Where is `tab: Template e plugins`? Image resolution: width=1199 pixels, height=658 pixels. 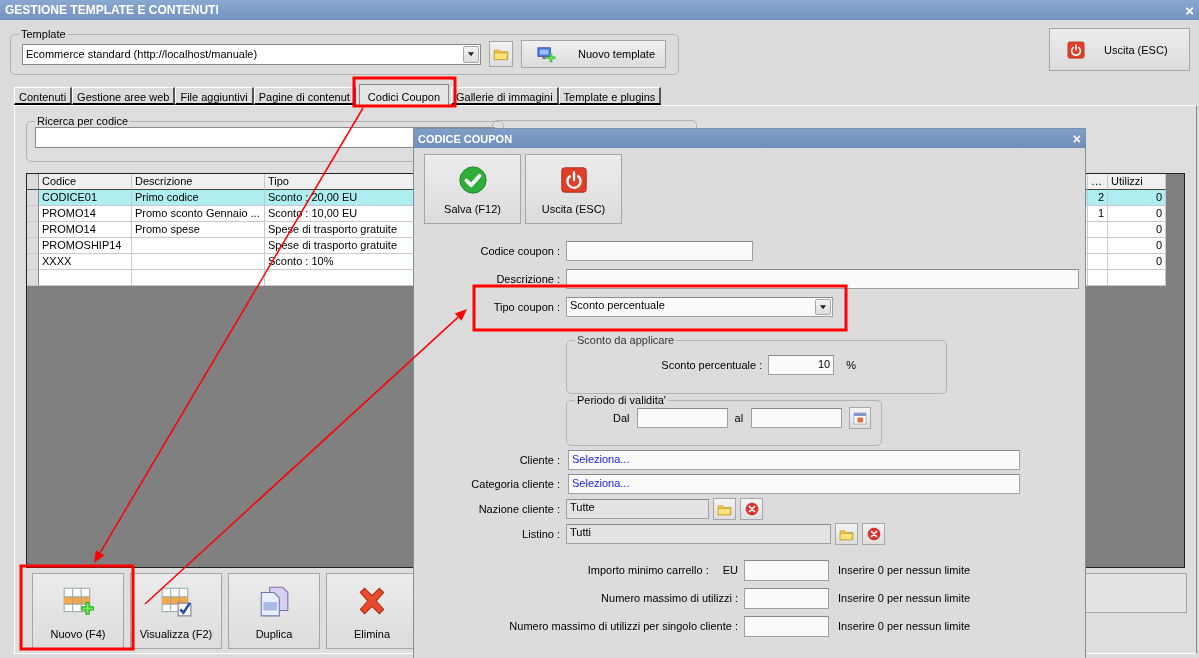
tab: Template e plugins is located at coordinates (610, 96).